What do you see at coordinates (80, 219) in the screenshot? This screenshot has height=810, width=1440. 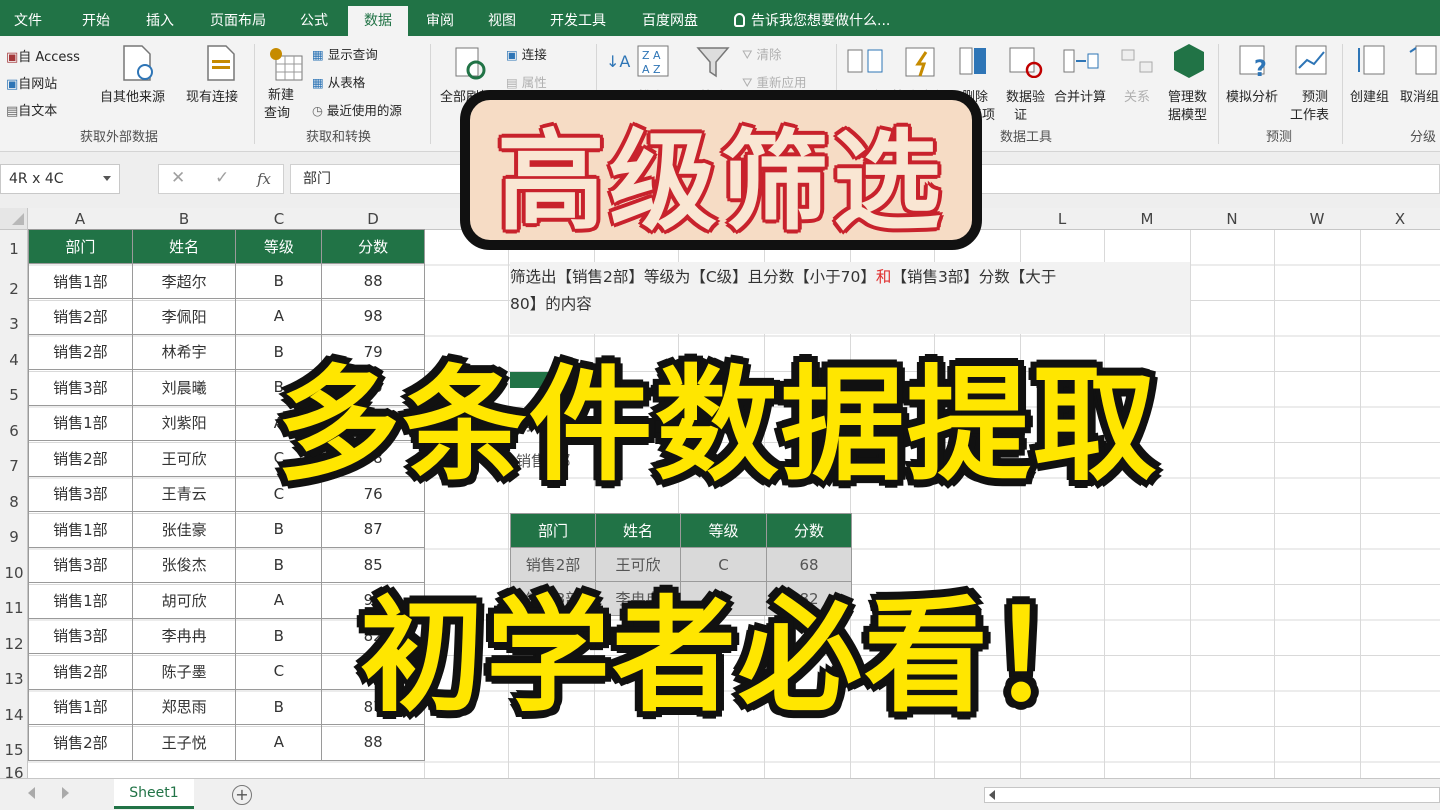 I see `column-header-a: A` at bounding box center [80, 219].